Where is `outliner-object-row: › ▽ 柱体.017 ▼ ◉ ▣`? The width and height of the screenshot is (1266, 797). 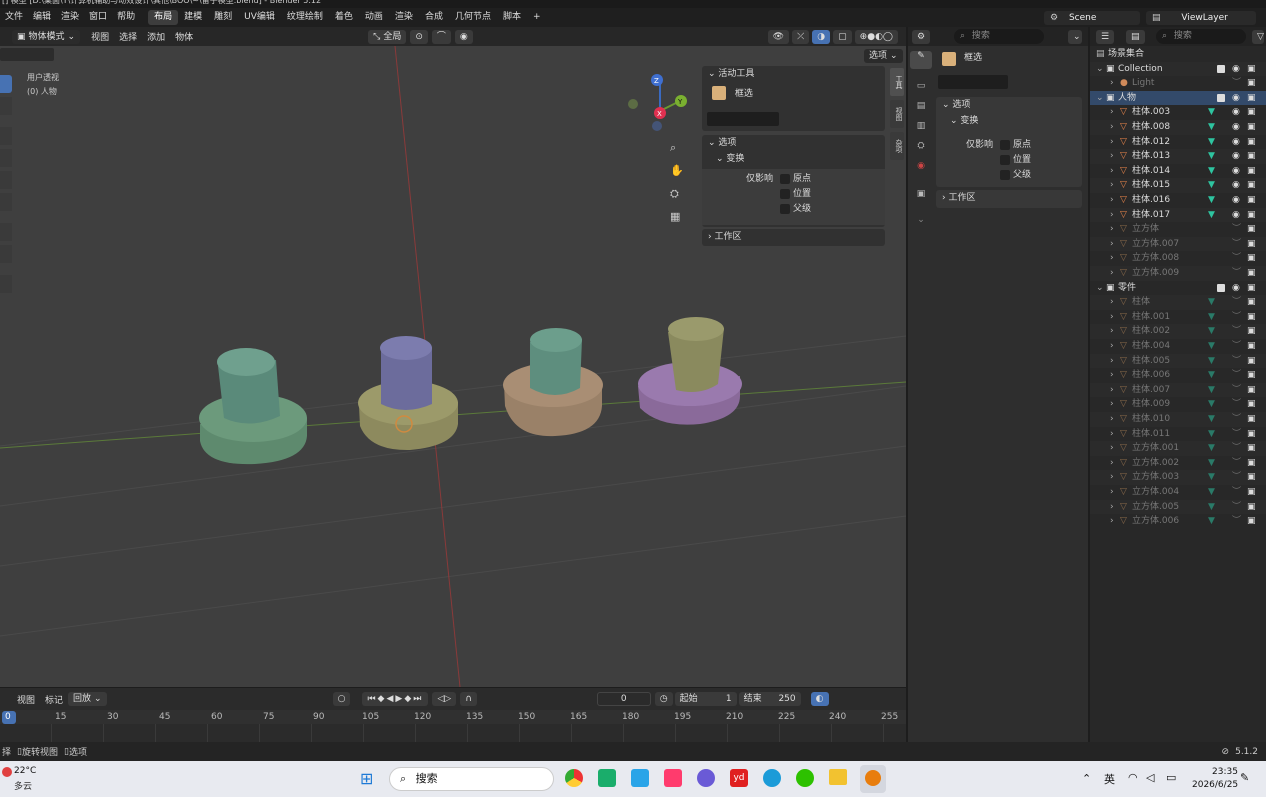 outliner-object-row: › ▽ 柱体.017 ▼ ◉ ▣ is located at coordinates (1178, 215).